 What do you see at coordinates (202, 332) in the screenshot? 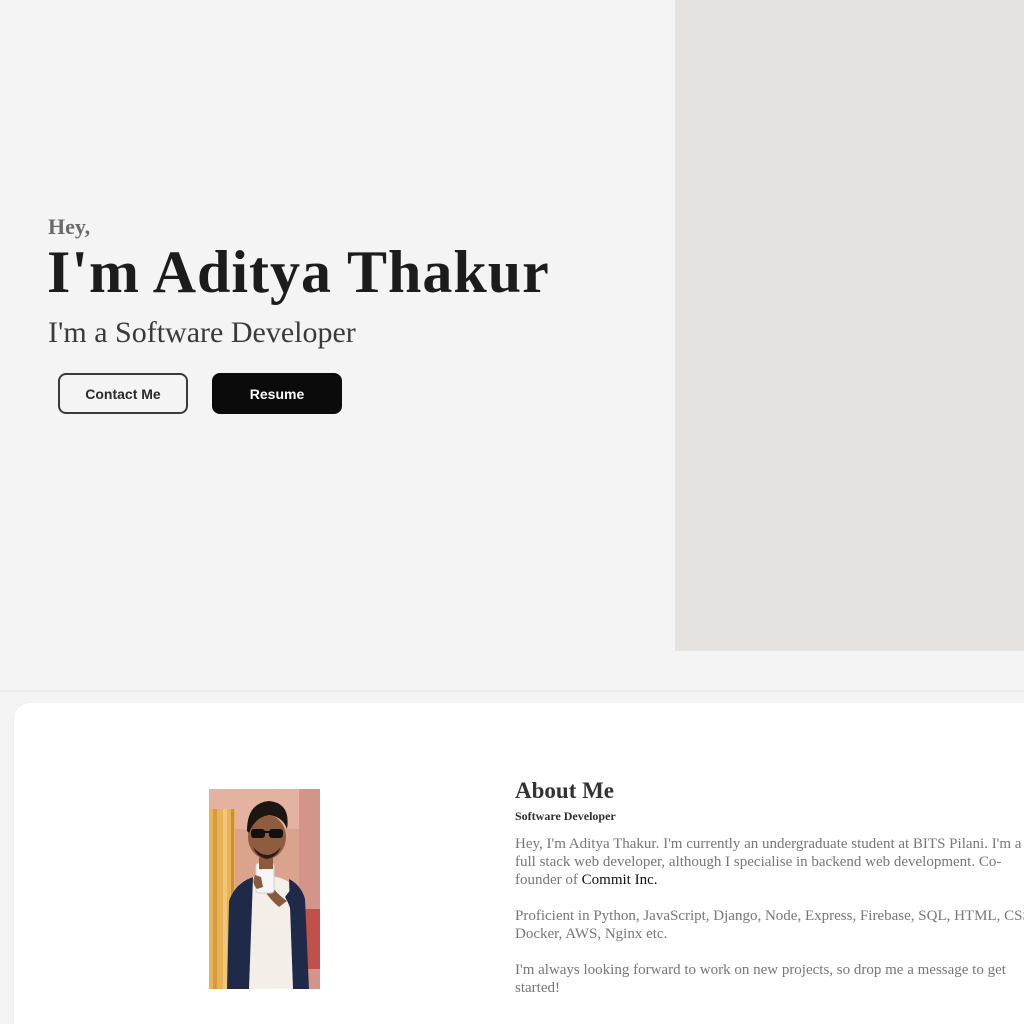
I see `hero-role: I'm a Software Developer` at bounding box center [202, 332].